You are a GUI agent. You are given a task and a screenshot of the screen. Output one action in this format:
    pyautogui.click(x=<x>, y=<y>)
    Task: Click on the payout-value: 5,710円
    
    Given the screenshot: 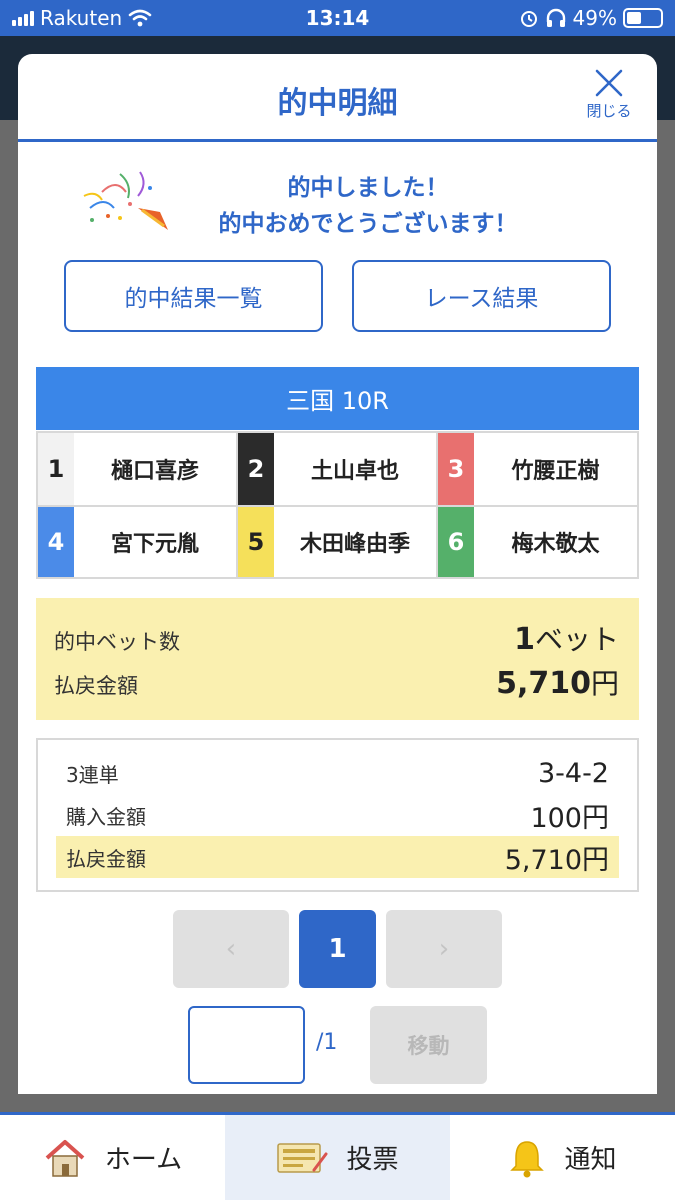 What is the action you would take?
    pyautogui.click(x=557, y=682)
    